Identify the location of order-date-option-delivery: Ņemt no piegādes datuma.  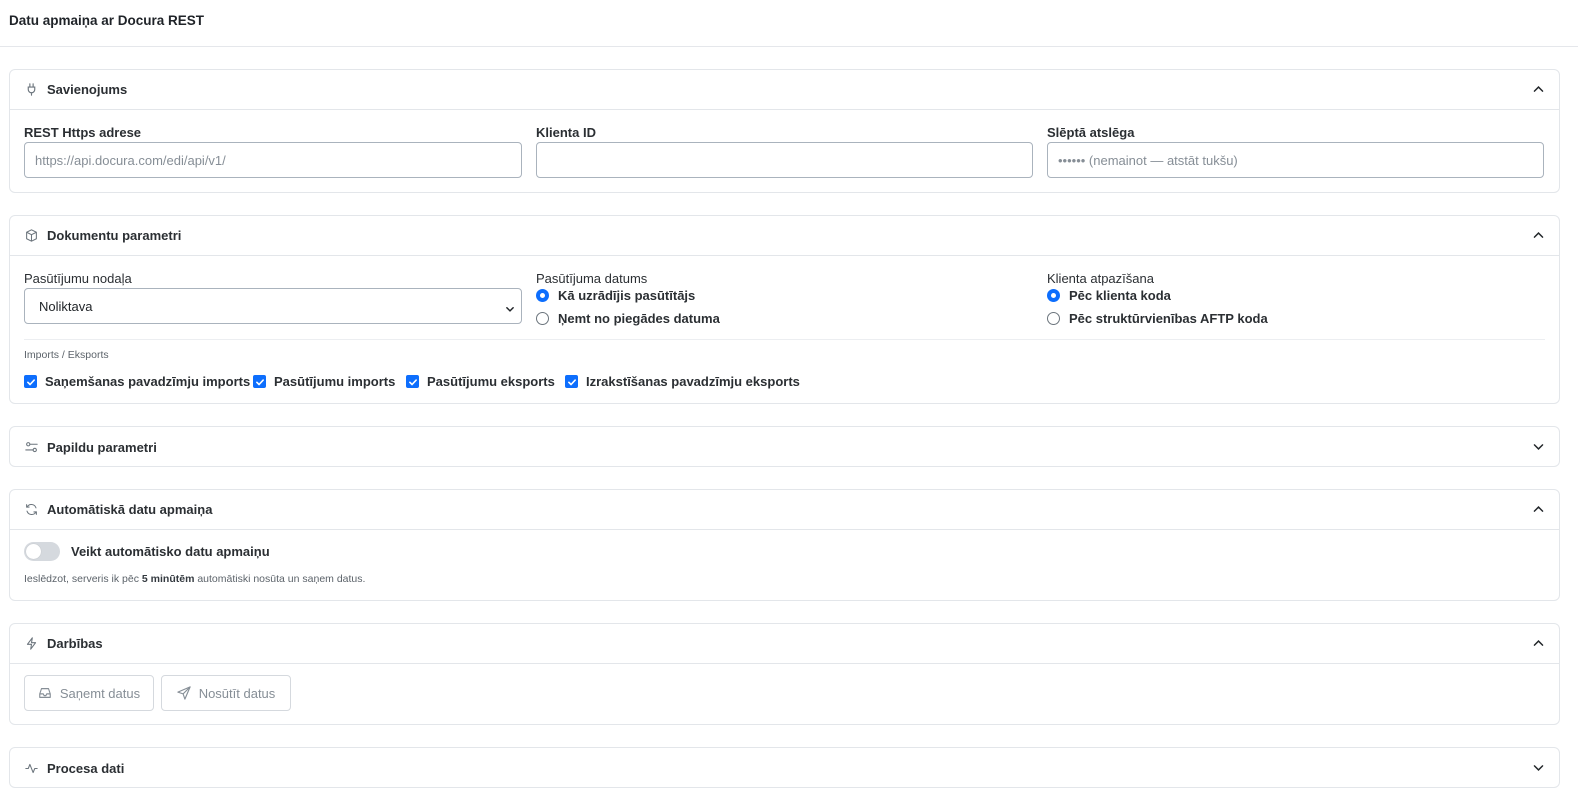
(628, 318).